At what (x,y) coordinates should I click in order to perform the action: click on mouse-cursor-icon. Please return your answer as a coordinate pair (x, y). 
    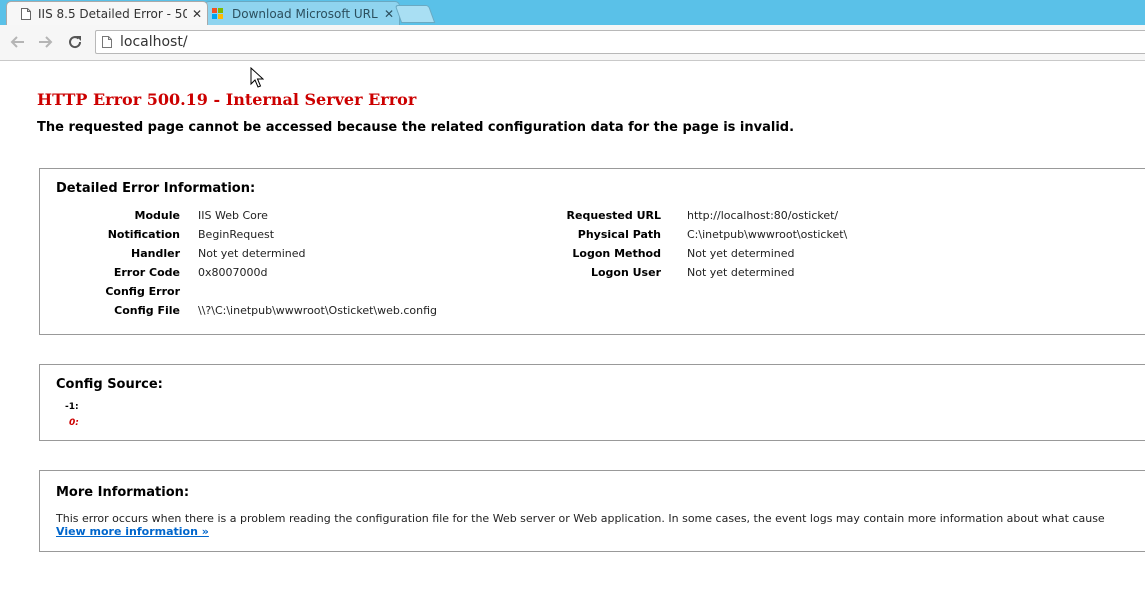
    Looking at the image, I should click on (257, 77).